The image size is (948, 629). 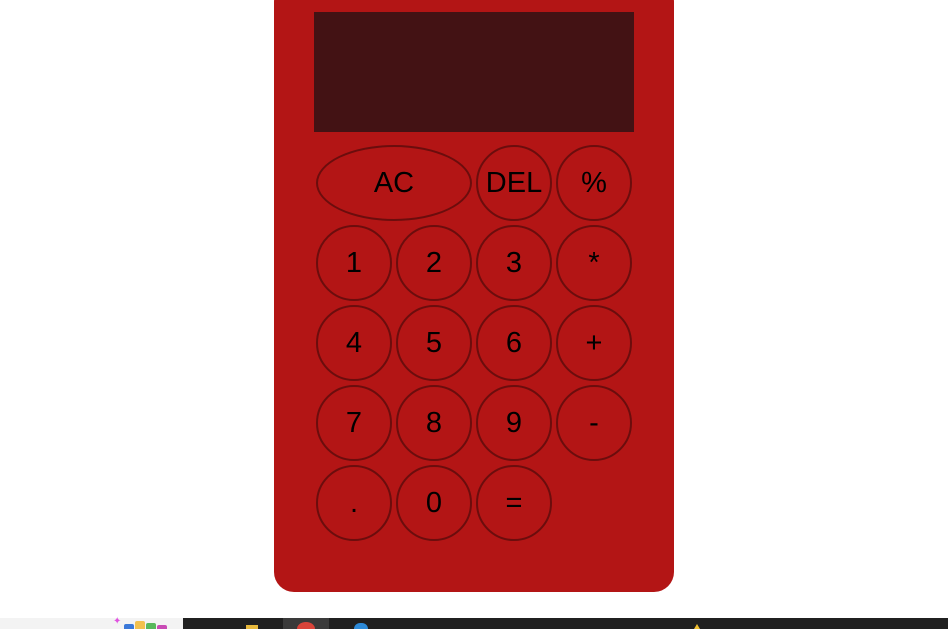 What do you see at coordinates (474, 622) in the screenshot?
I see `taskbar: ✦` at bounding box center [474, 622].